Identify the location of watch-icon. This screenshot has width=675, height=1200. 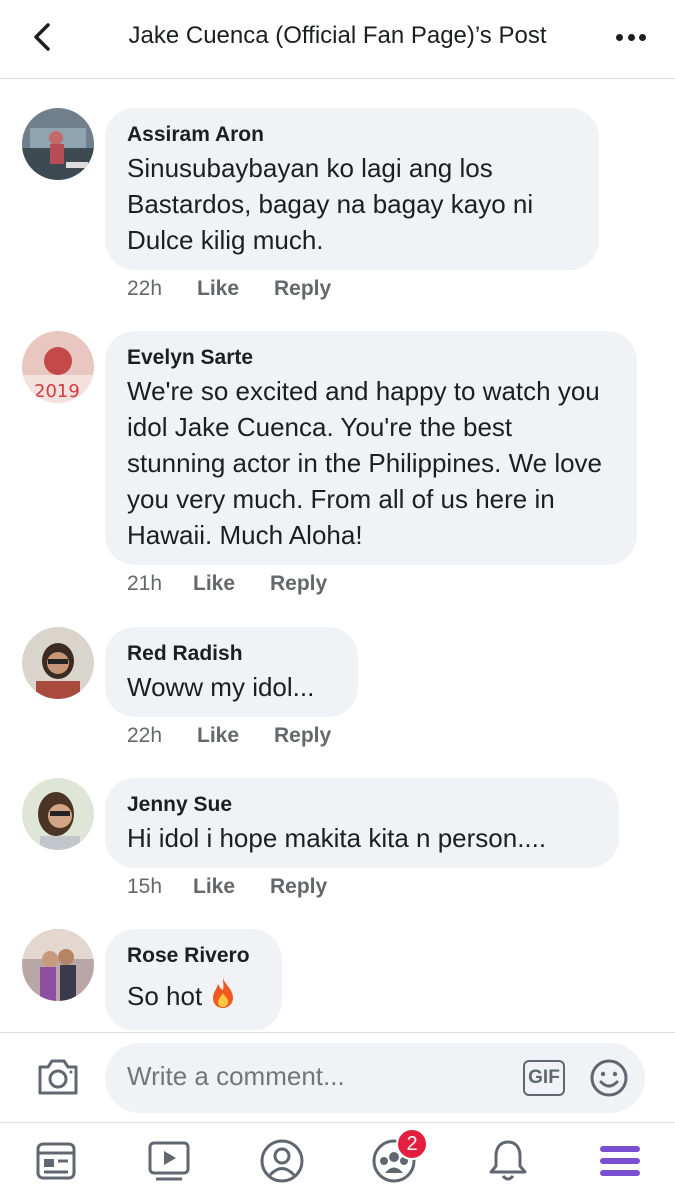
(169, 1161).